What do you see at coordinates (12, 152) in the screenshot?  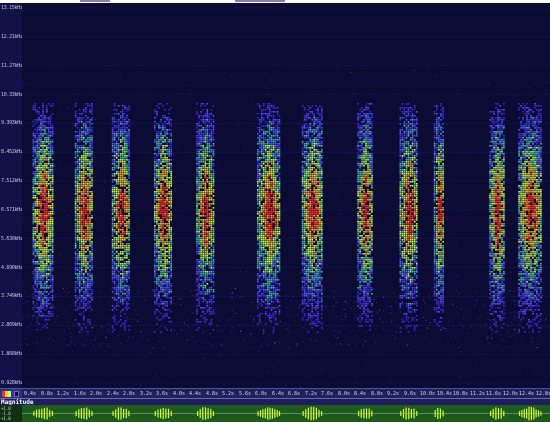 I see `frequency-tick-label: 8.452kHz` at bounding box center [12, 152].